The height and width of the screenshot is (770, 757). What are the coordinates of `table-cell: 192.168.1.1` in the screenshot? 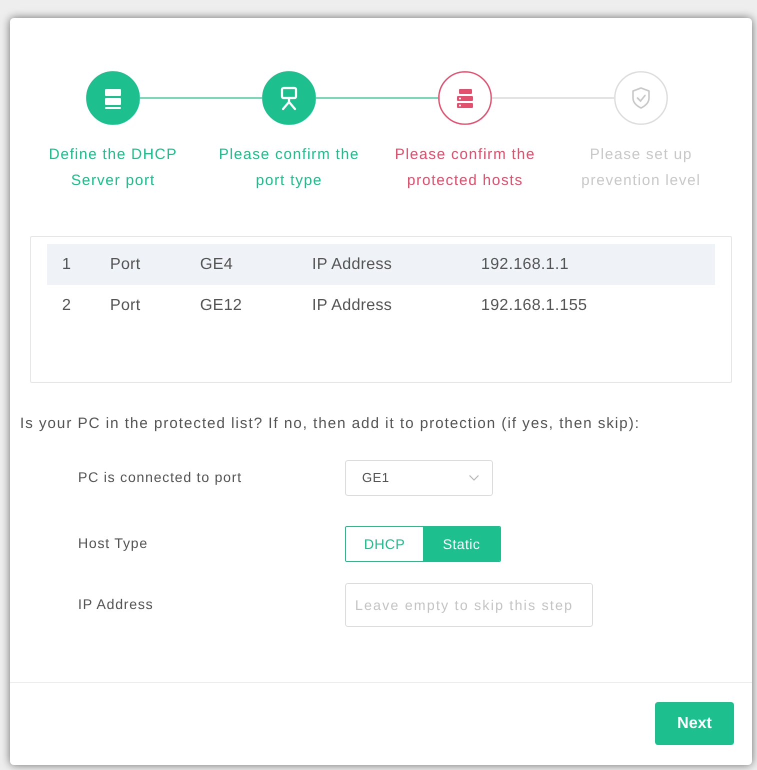 It's located at (525, 264).